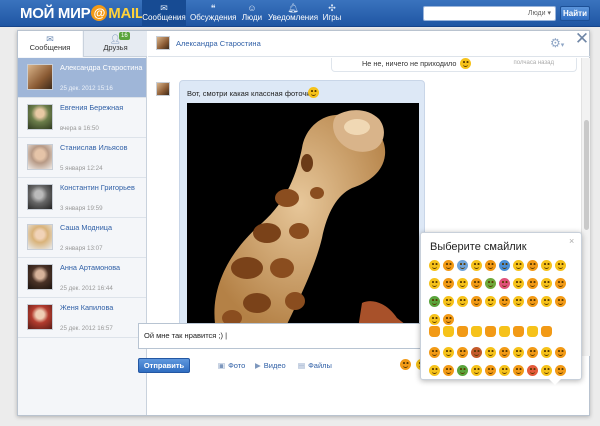  I want to click on contact-name: Евгения Бережная, so click(92, 107).